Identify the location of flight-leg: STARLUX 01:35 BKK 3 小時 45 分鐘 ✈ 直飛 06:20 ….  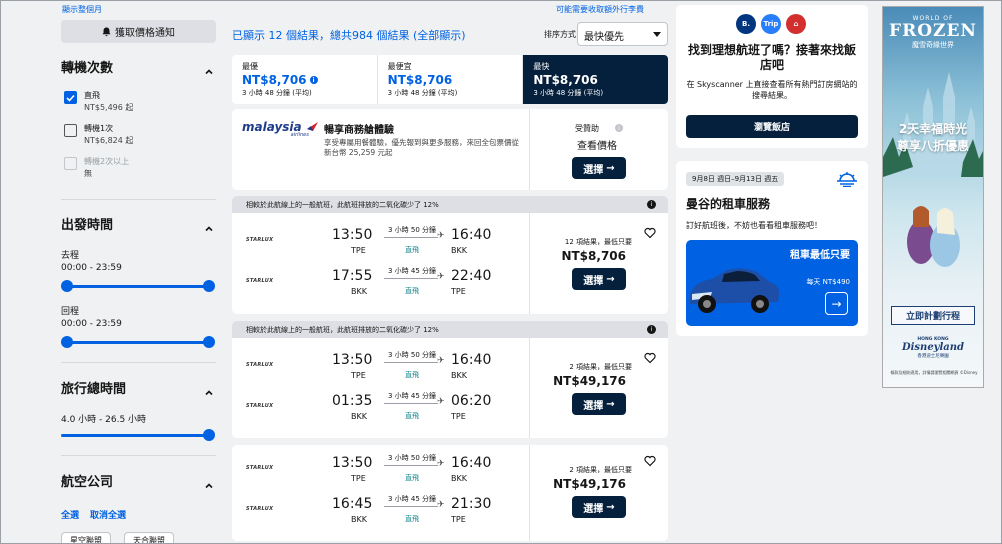
(380, 412).